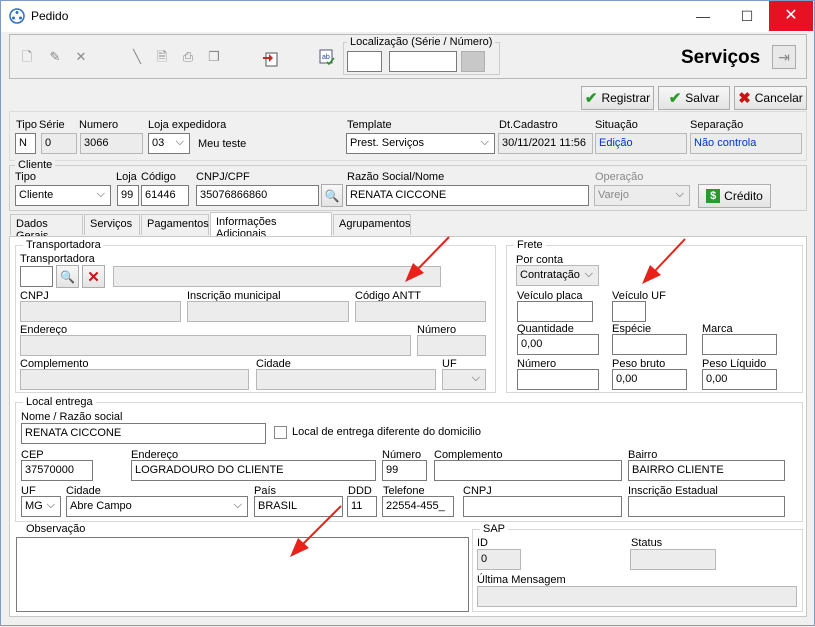 The height and width of the screenshot is (627, 815). What do you see at coordinates (63, 245) in the screenshot?
I see `transportadora-group-label: Transportadora` at bounding box center [63, 245].